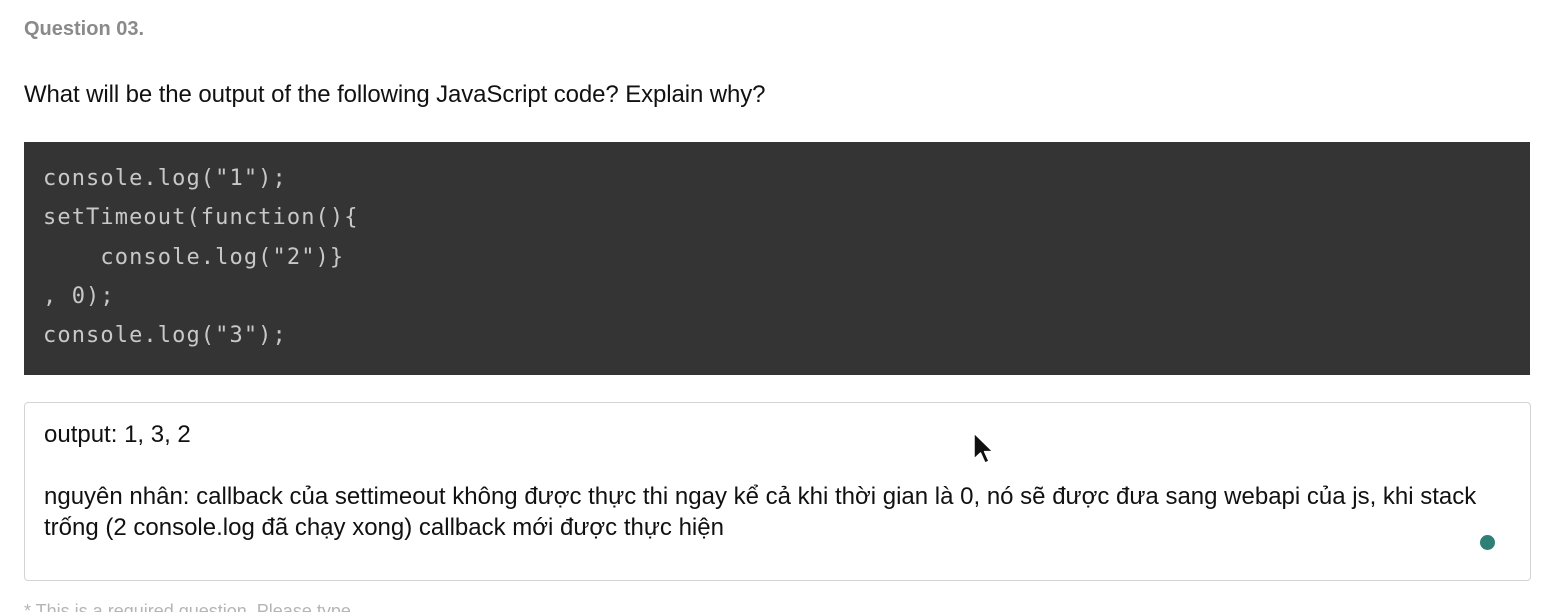 The image size is (1556, 612). What do you see at coordinates (201, 218) in the screenshot?
I see `code-line: setTimeout(function(){` at bounding box center [201, 218].